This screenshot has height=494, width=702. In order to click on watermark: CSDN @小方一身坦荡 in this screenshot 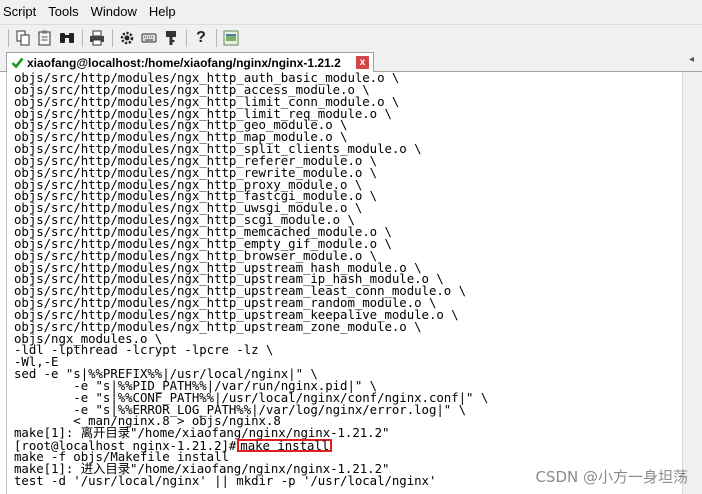, I will do `click(611, 477)`.